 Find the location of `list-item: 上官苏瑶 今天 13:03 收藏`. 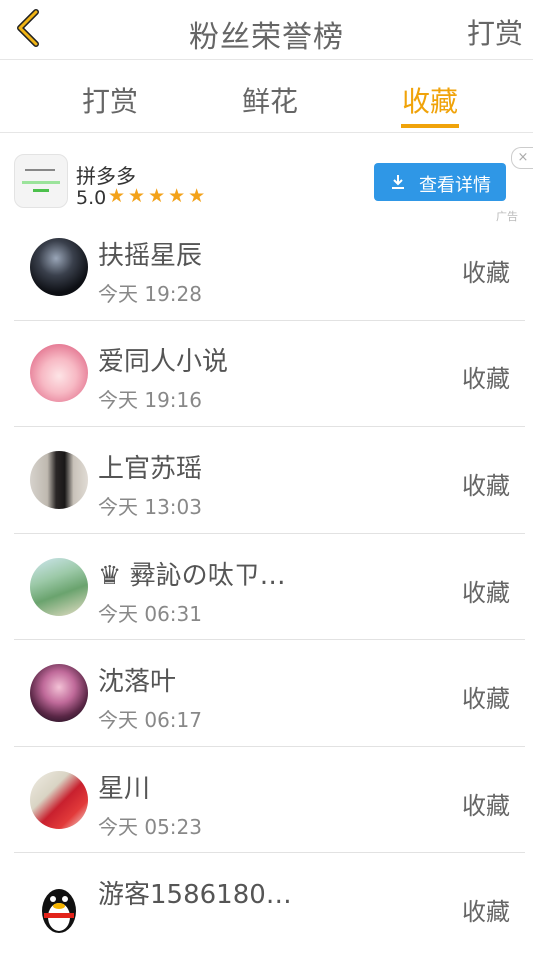

list-item: 上官苏瑶 今天 13:03 收藏 is located at coordinates (266, 481).